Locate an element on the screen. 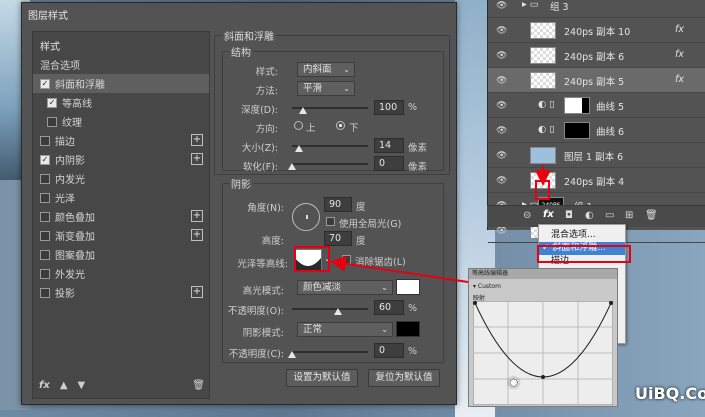 The height and width of the screenshot is (417, 705). wechat-icon: ◉ is located at coordinates (514, 382).